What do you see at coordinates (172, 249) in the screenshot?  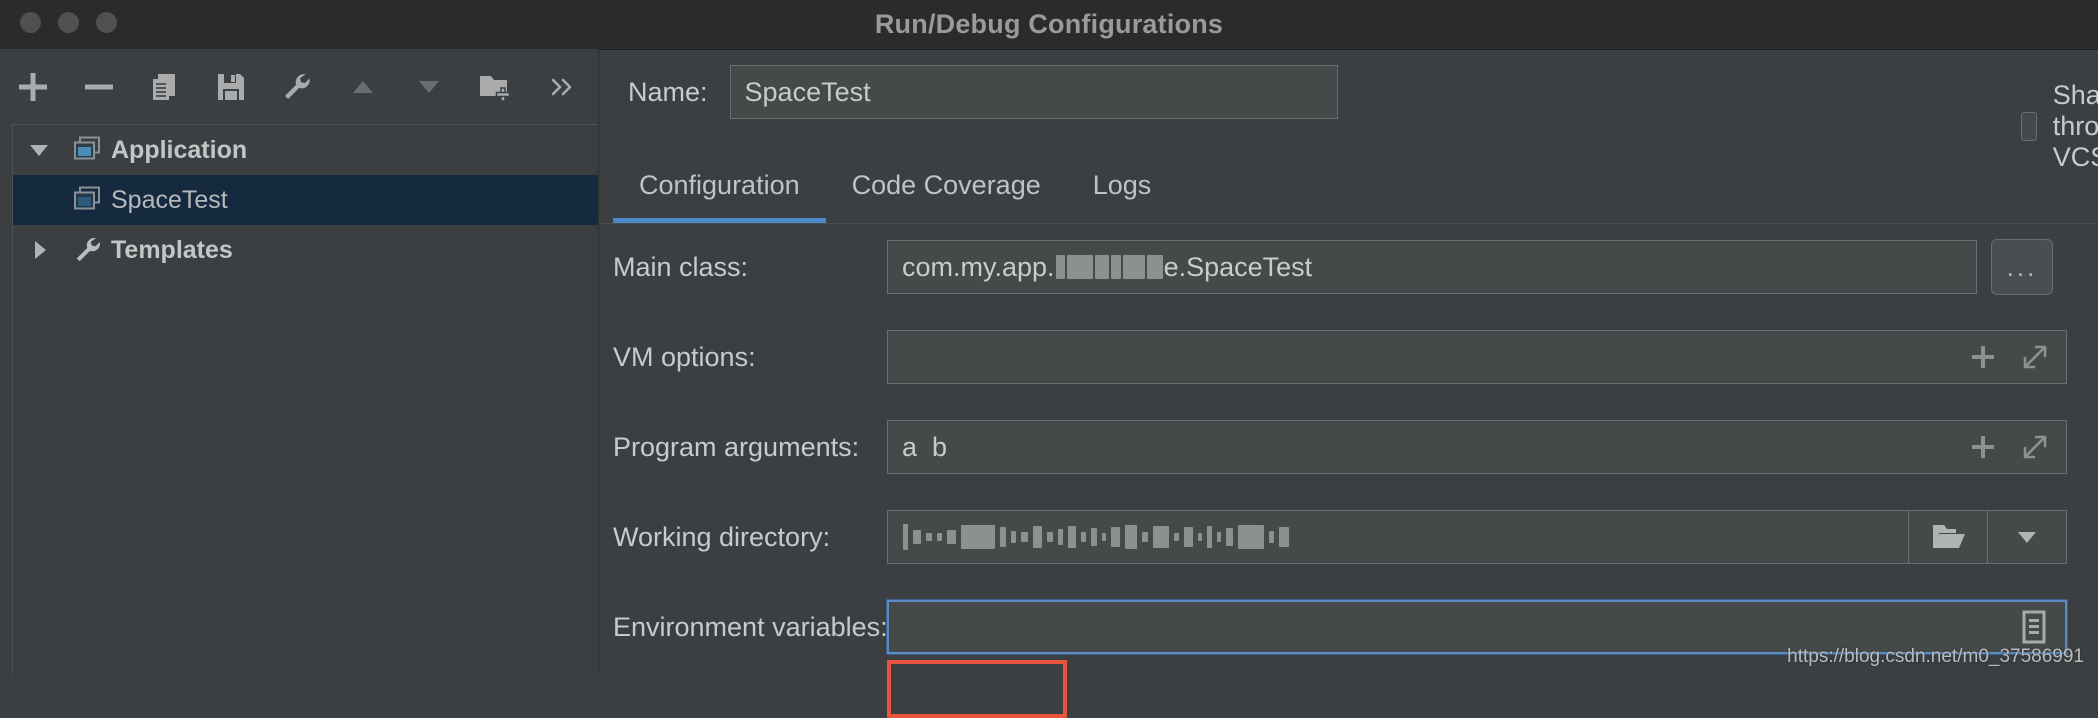 I see `tree-item-label: Templates` at bounding box center [172, 249].